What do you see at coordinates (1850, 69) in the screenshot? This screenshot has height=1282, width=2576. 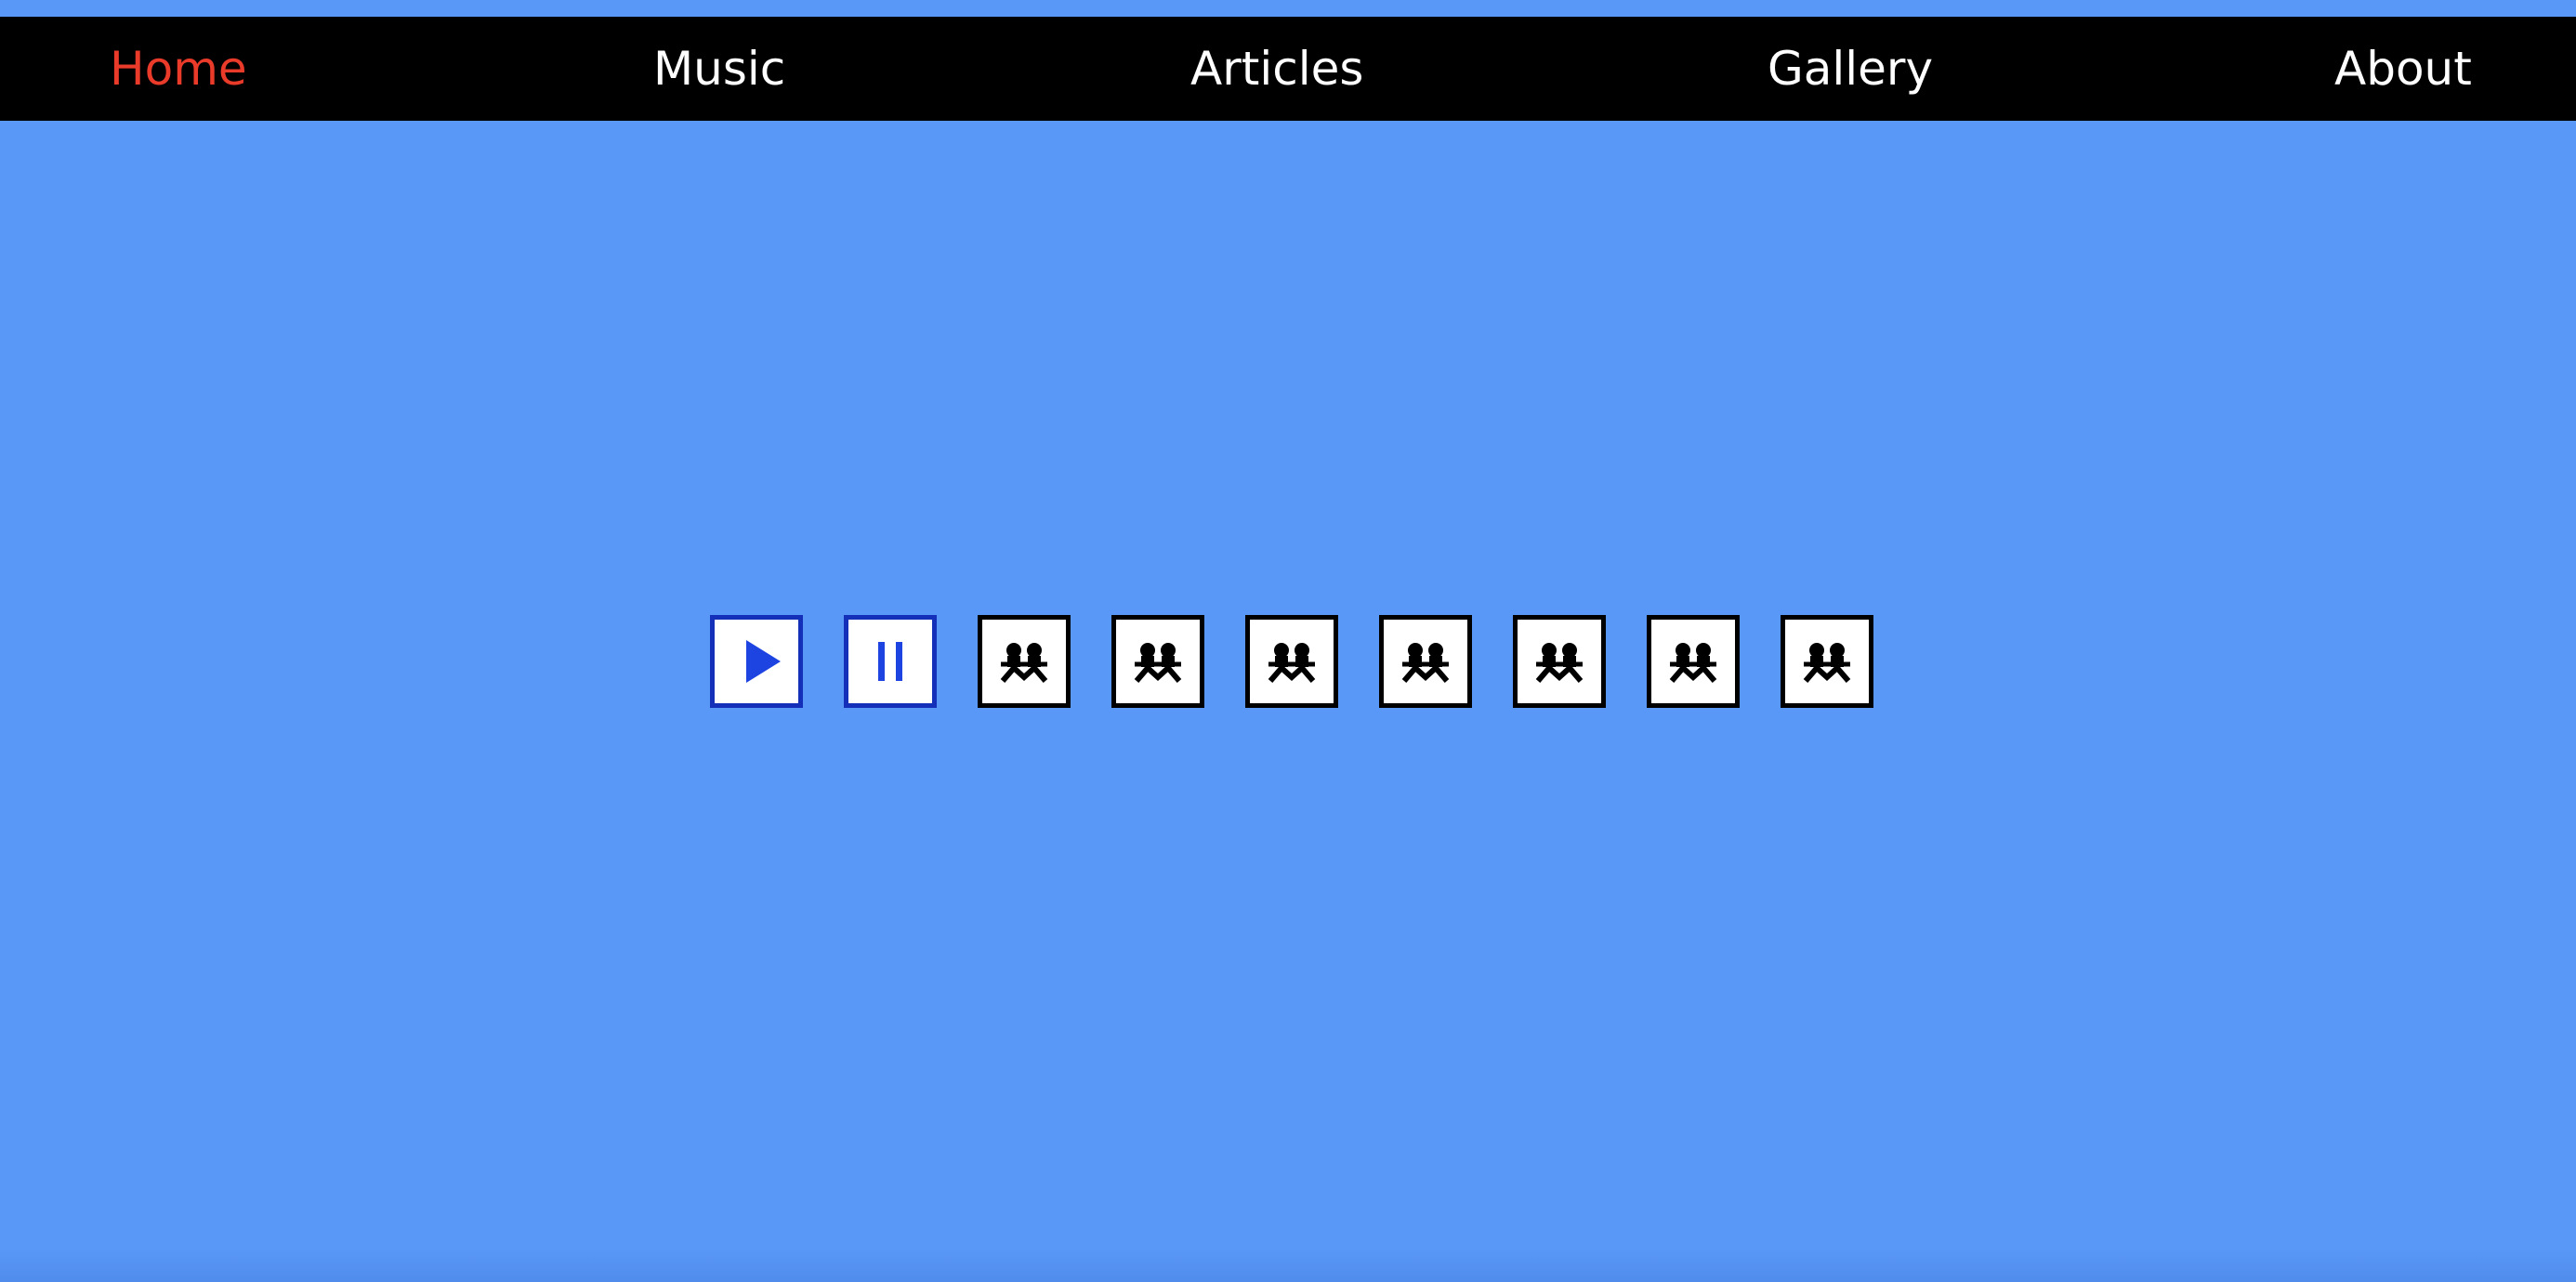 I see `nav-item-gallery: Gallery` at bounding box center [1850, 69].